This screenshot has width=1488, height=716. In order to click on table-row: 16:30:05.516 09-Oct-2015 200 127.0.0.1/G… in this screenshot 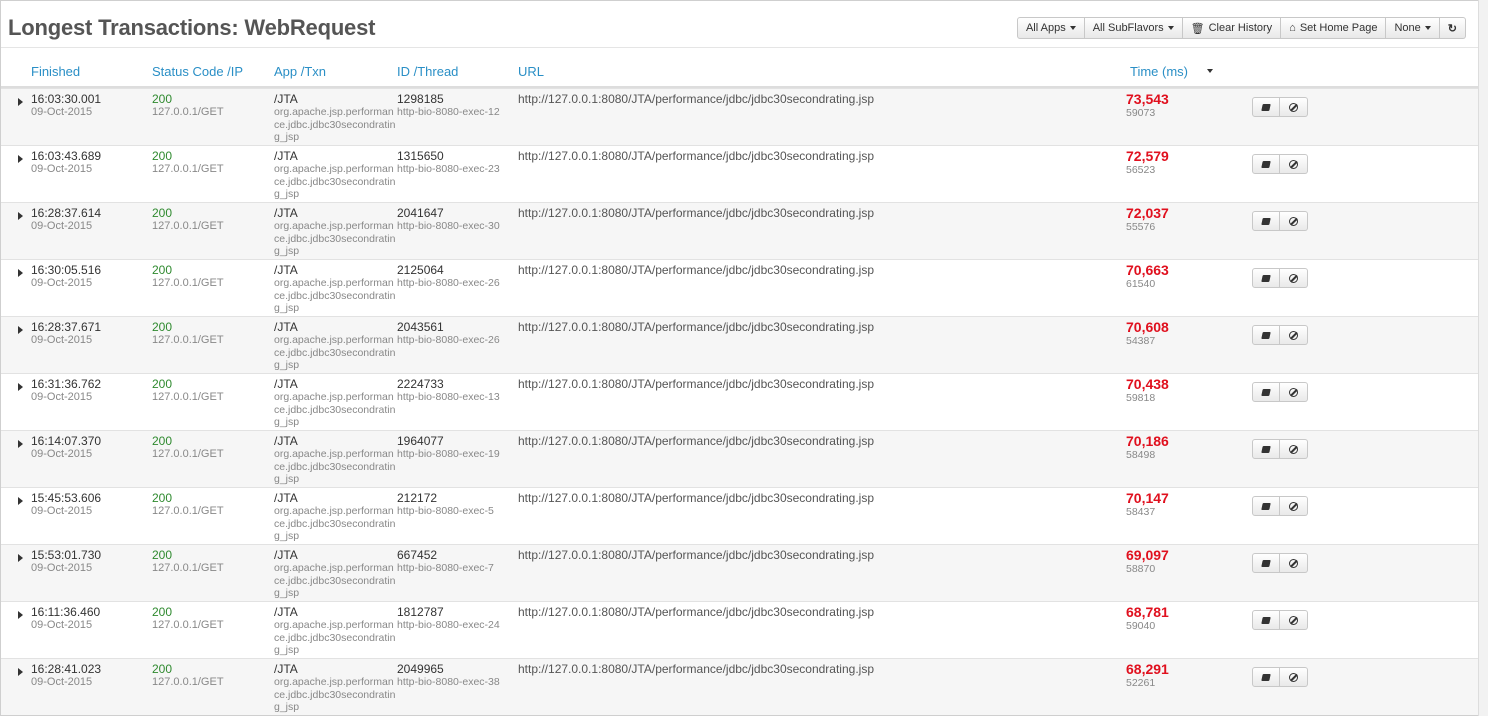, I will do `click(740, 287)`.